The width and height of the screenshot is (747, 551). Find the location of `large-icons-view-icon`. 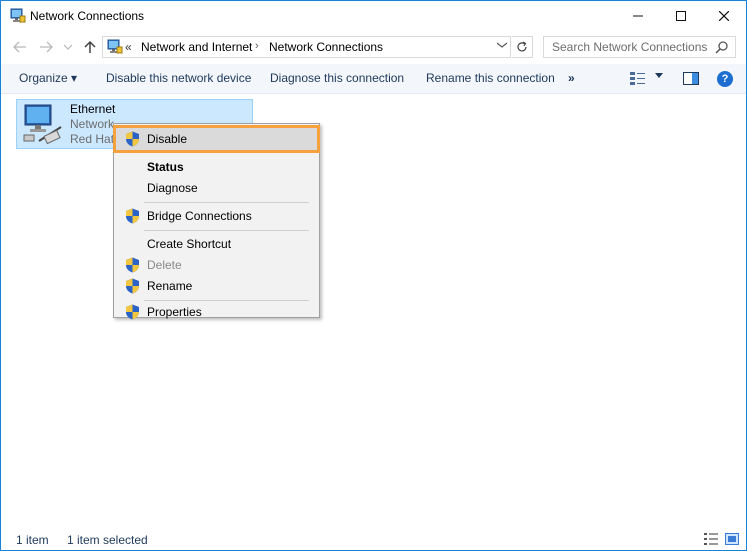

large-icons-view-icon is located at coordinates (732, 539).